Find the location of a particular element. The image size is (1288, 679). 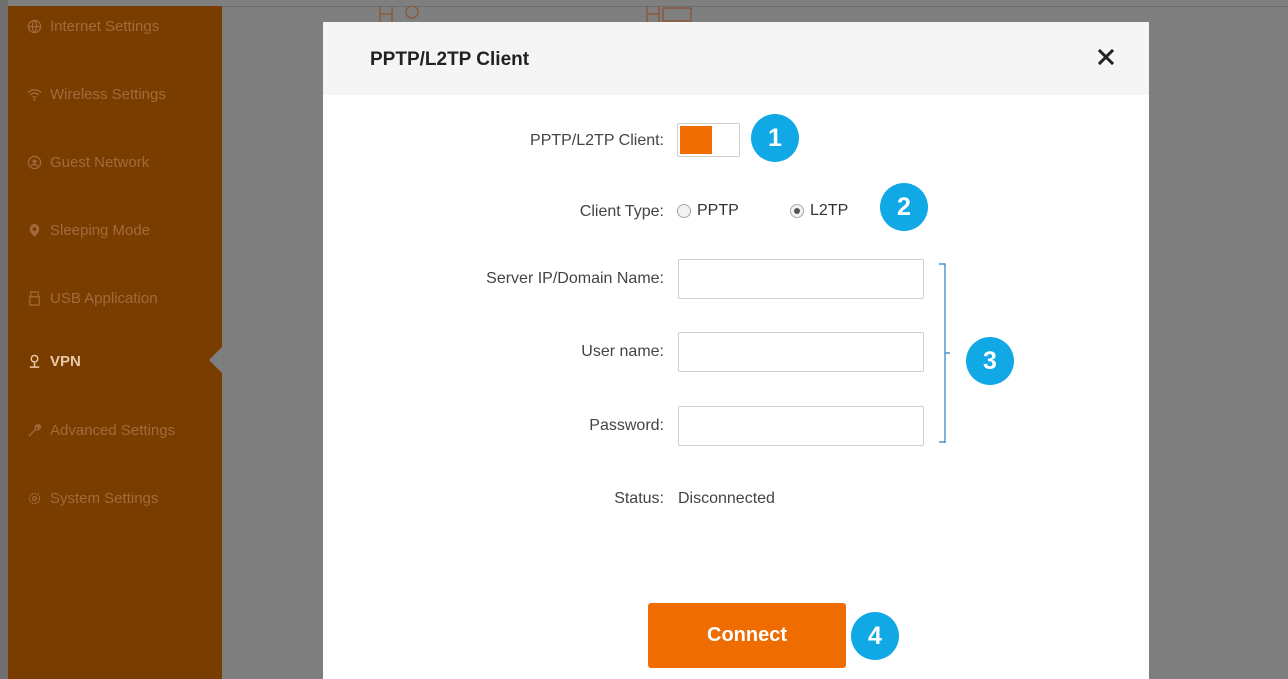

sidebar-item-label: Wireless Settings is located at coordinates (108, 94).